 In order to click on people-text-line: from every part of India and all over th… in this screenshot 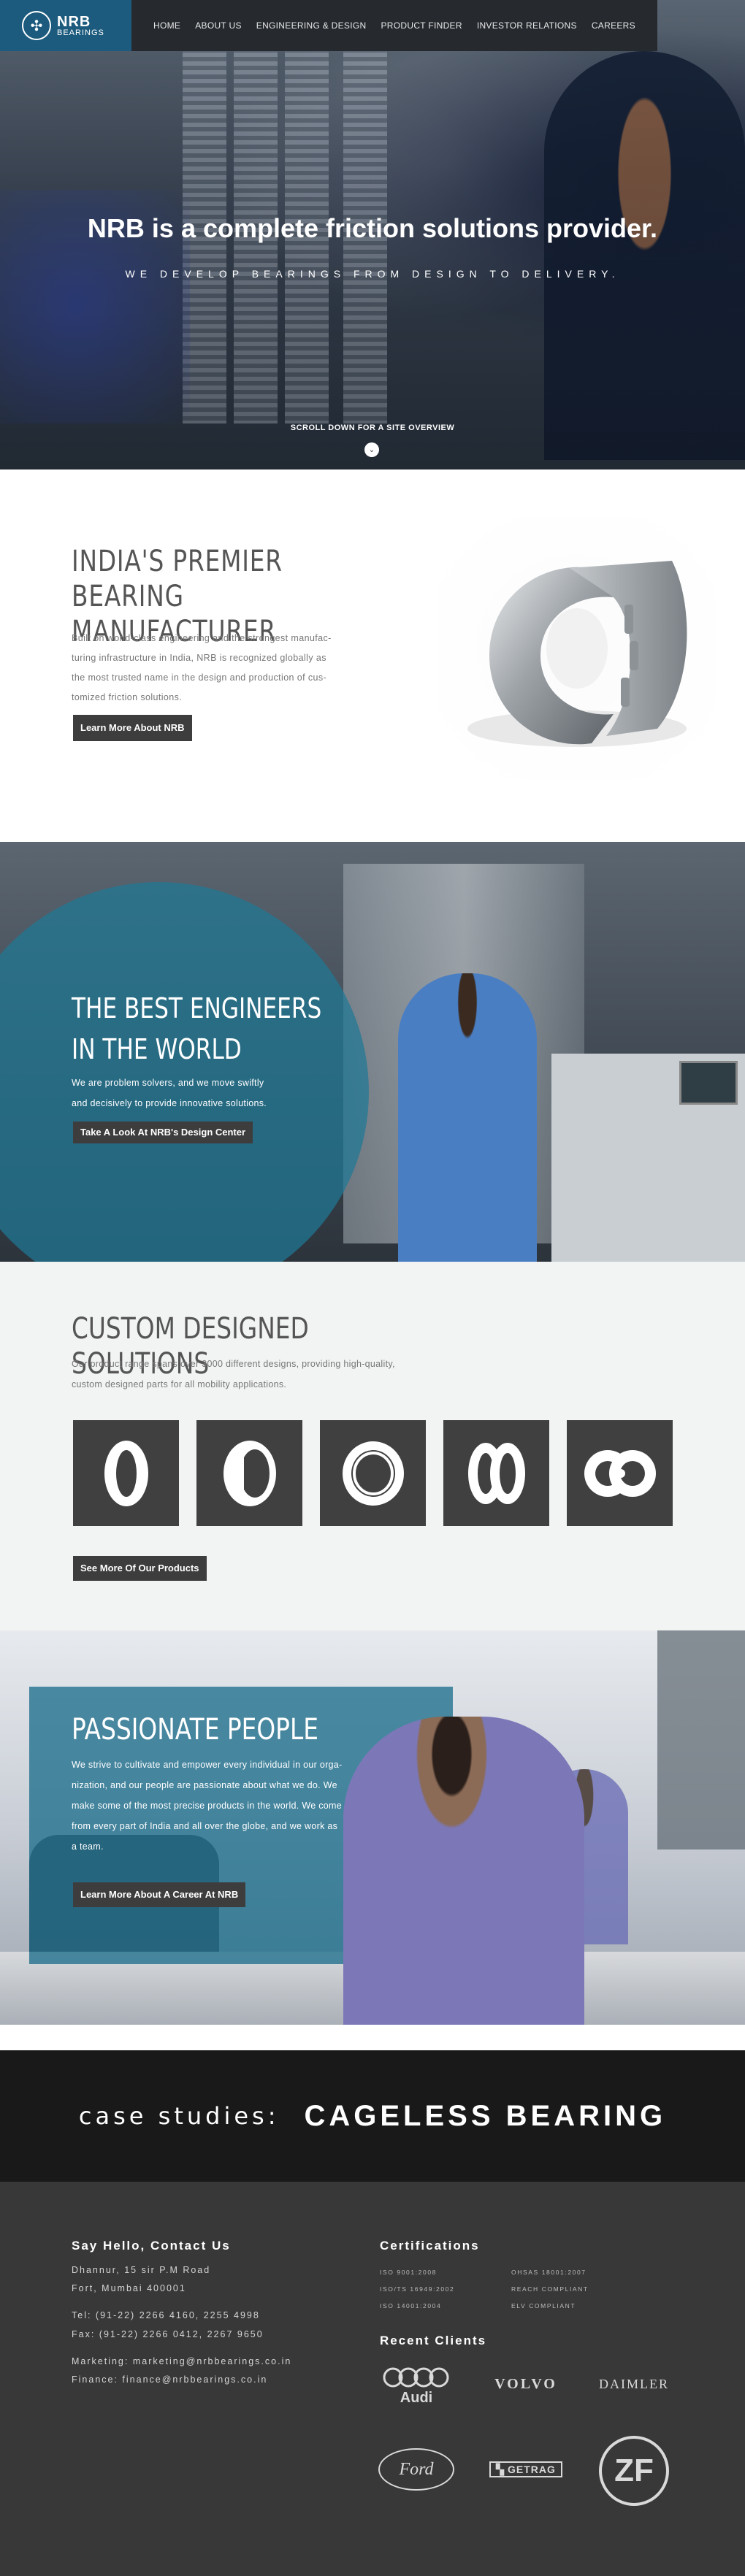, I will do `click(205, 1826)`.